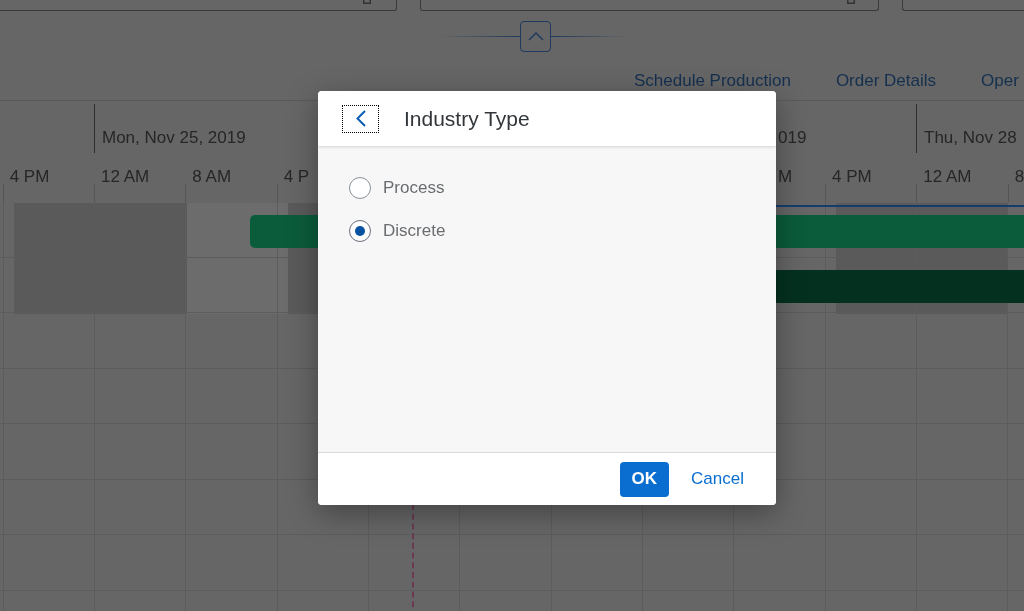 The height and width of the screenshot is (611, 1024). What do you see at coordinates (467, 118) in the screenshot?
I see `dialog-title: Industry Type` at bounding box center [467, 118].